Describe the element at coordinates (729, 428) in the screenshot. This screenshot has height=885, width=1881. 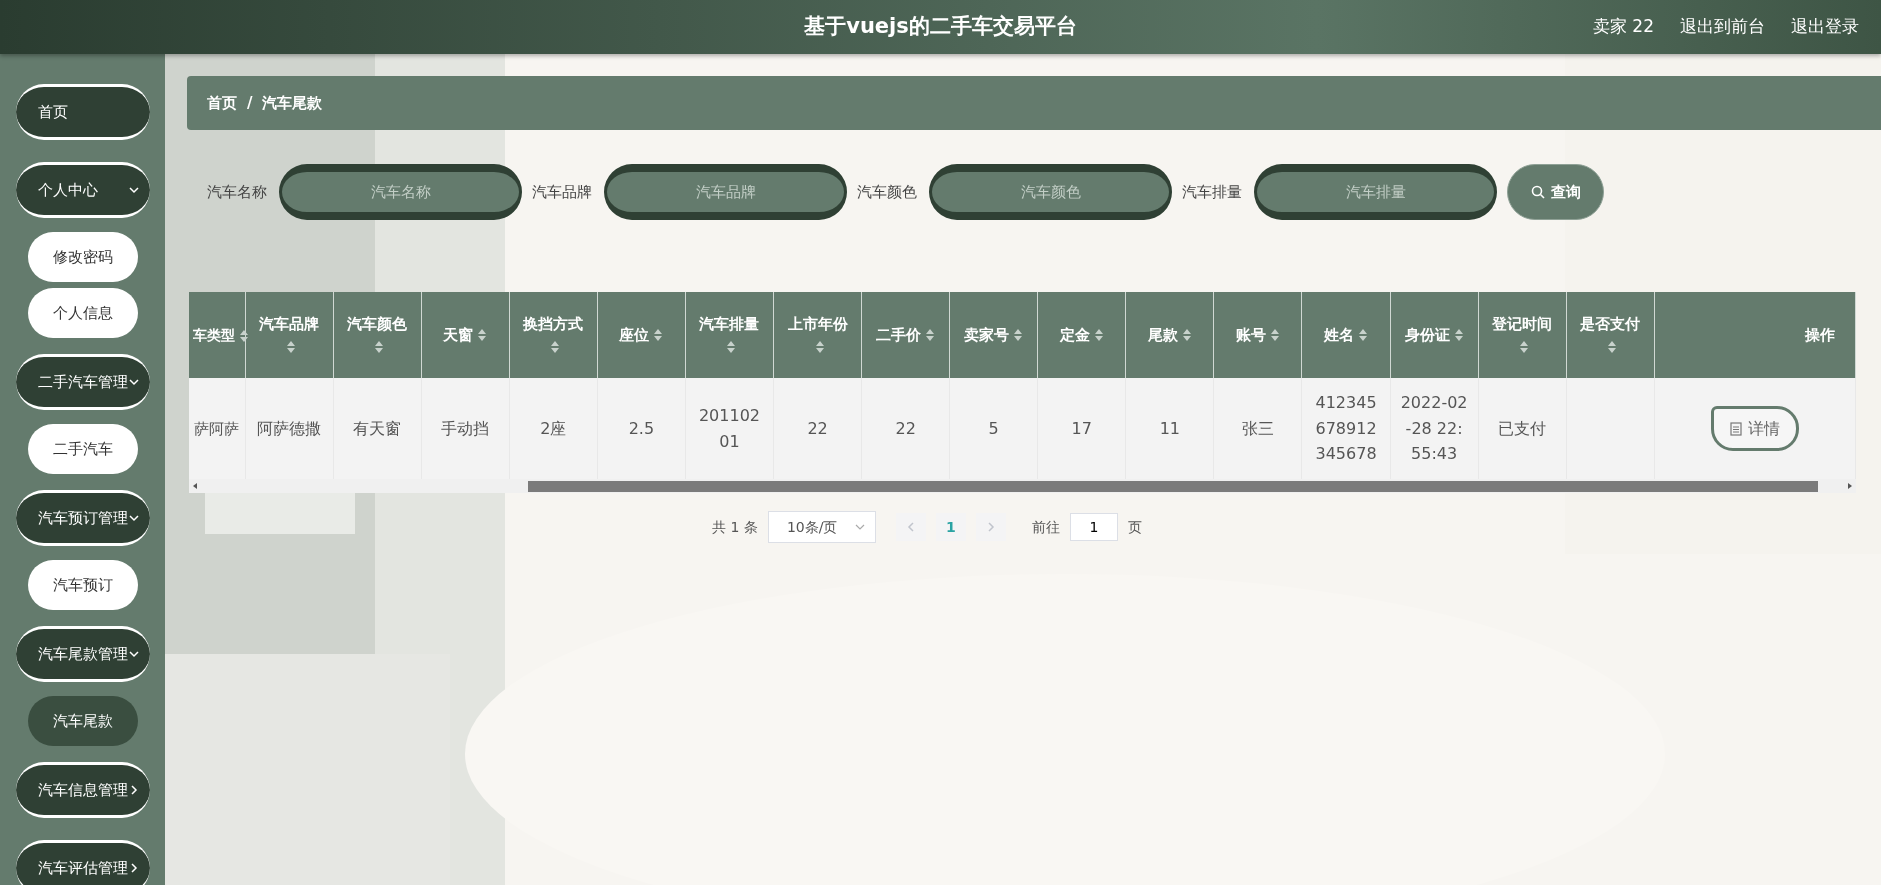
I see `table-cell: 20110201` at that location.